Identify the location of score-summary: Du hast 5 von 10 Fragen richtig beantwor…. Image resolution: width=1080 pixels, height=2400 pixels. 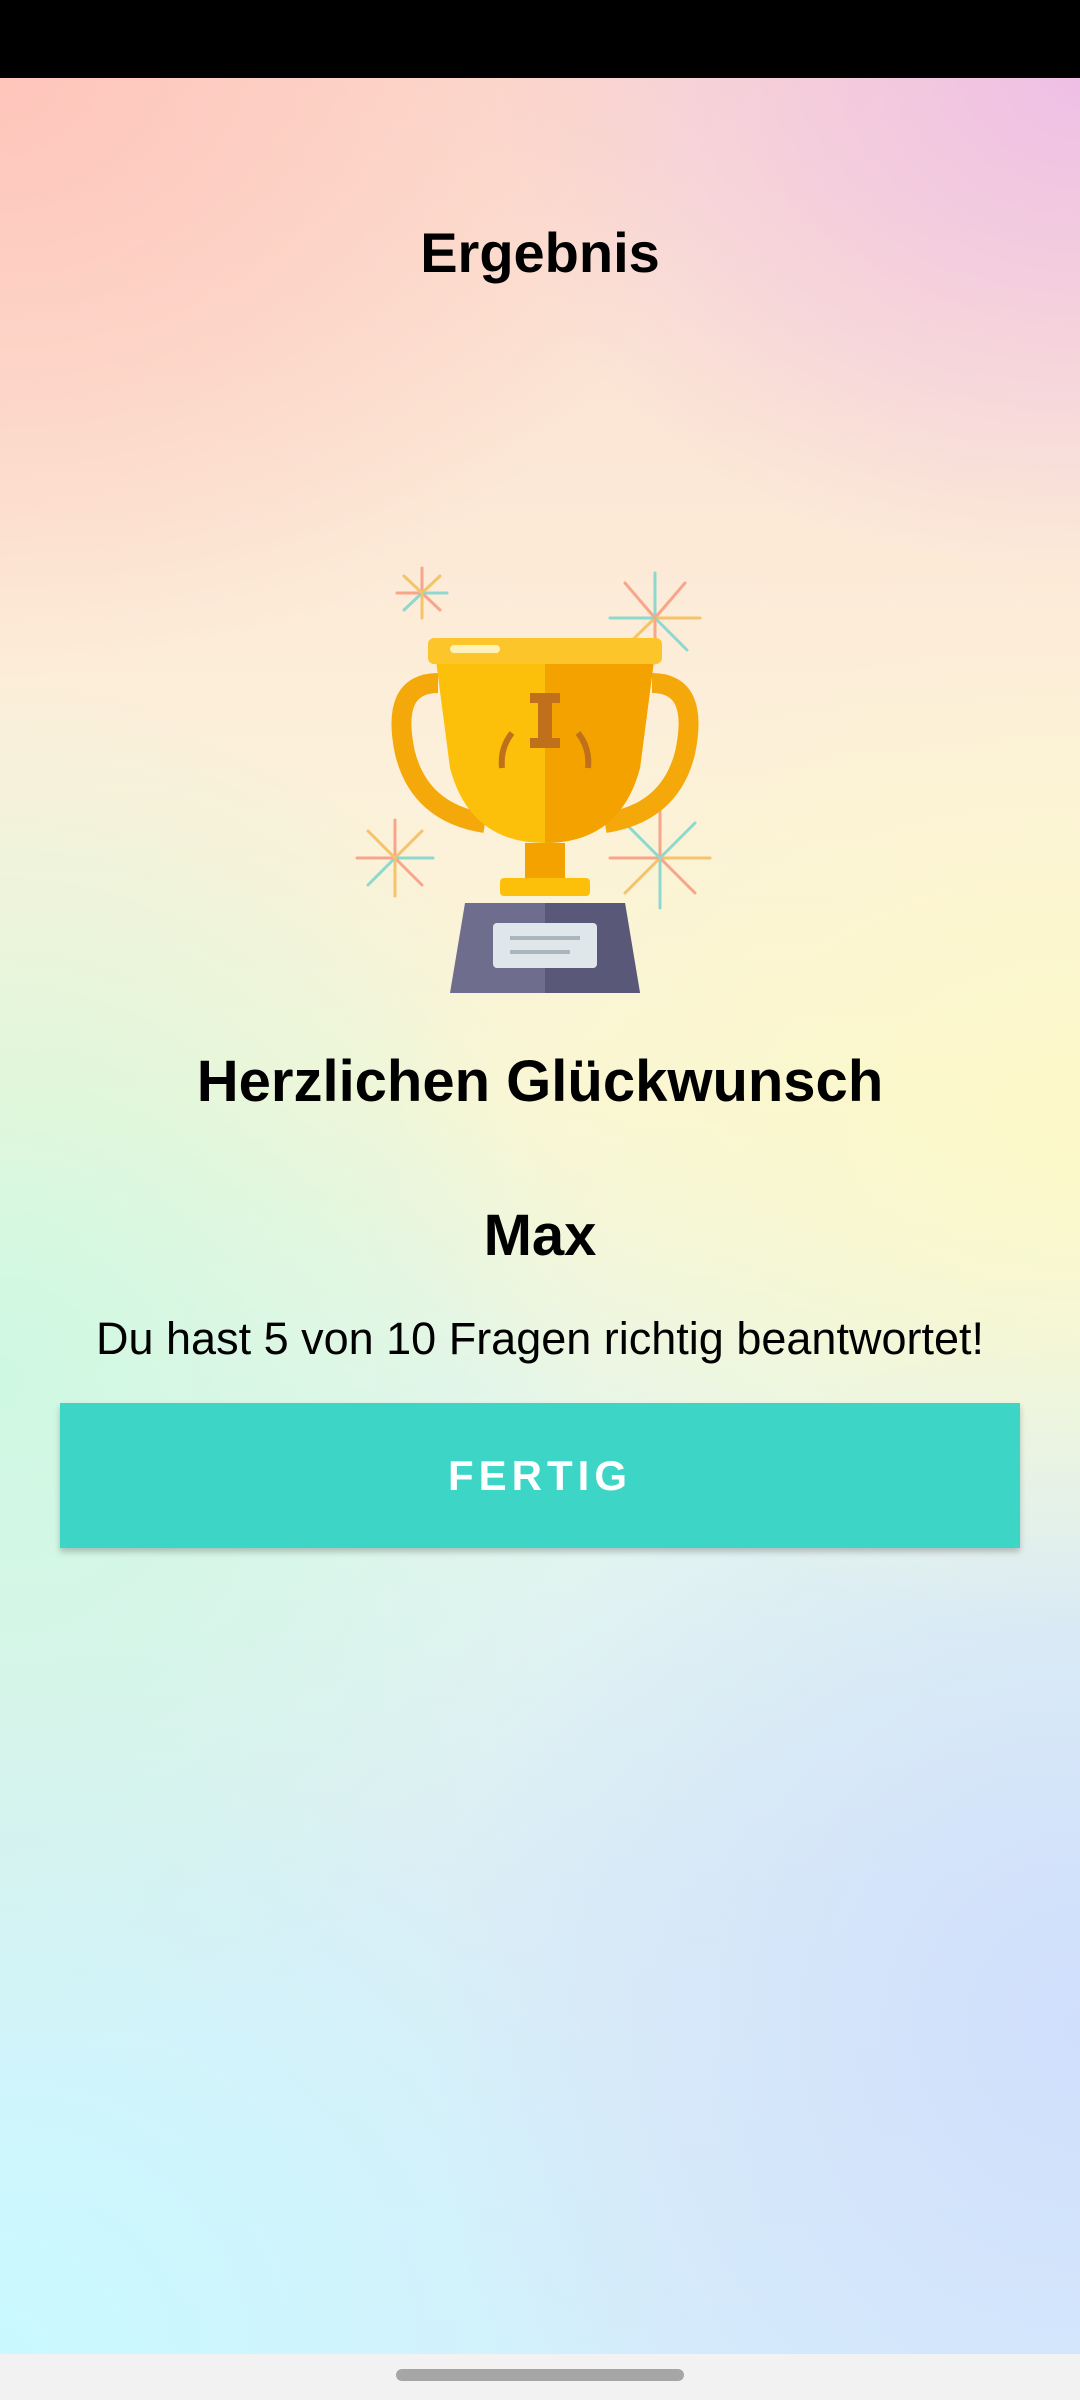
(539, 1338).